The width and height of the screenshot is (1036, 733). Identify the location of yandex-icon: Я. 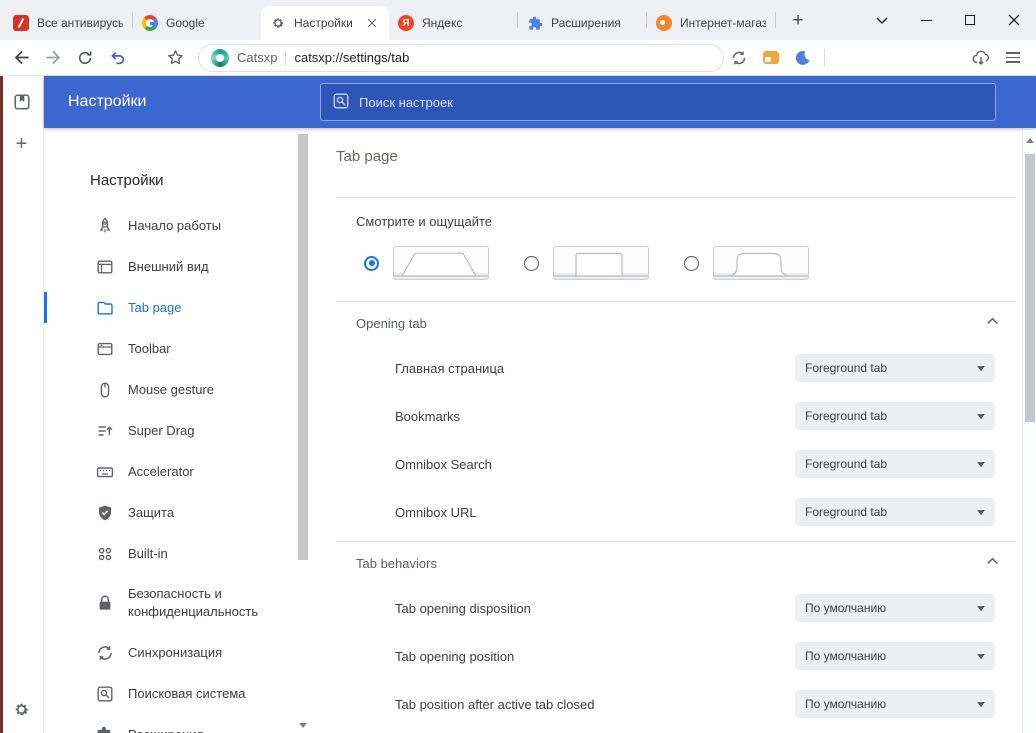
(406, 23).